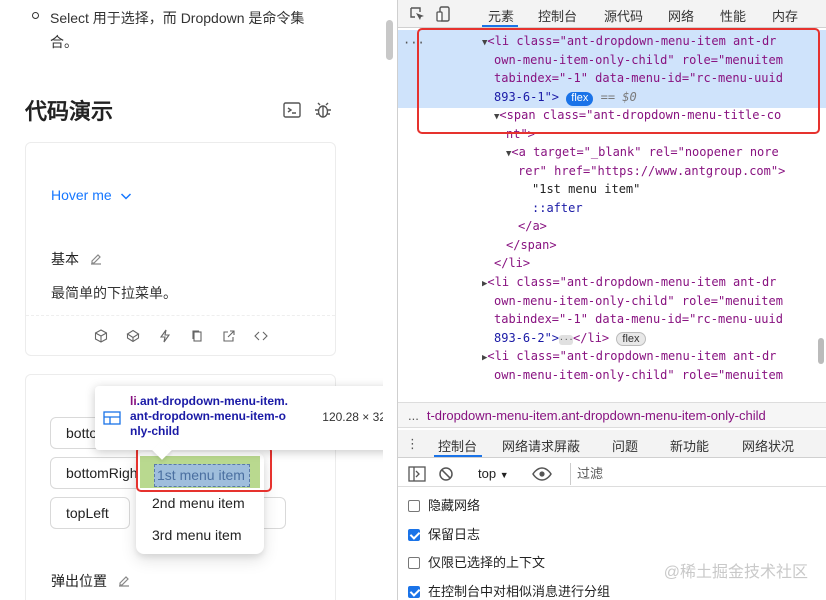  I want to click on option-preserve-log: 保留日志, so click(444, 533).